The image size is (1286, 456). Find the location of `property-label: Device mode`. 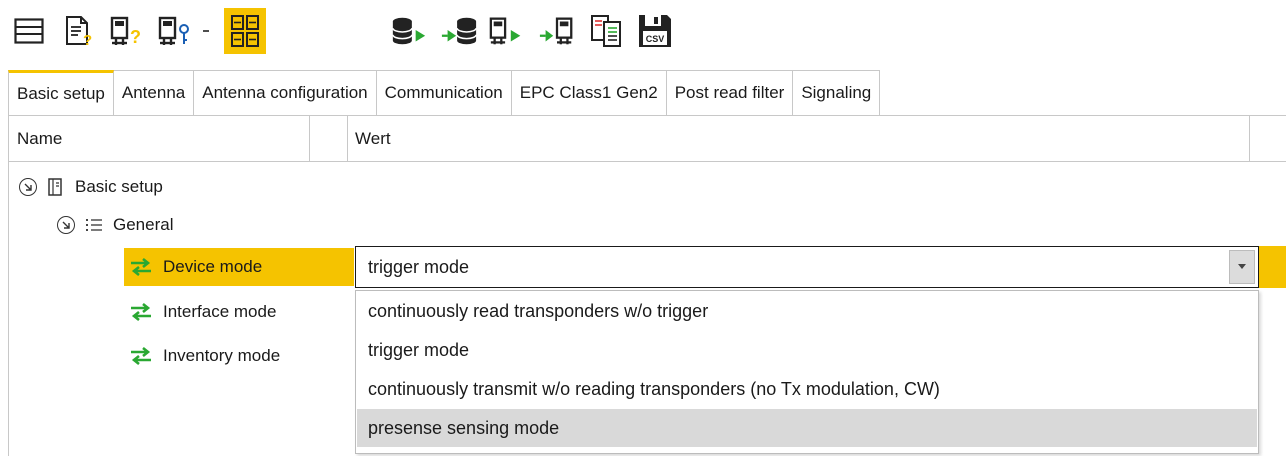

property-label: Device mode is located at coordinates (213, 266).